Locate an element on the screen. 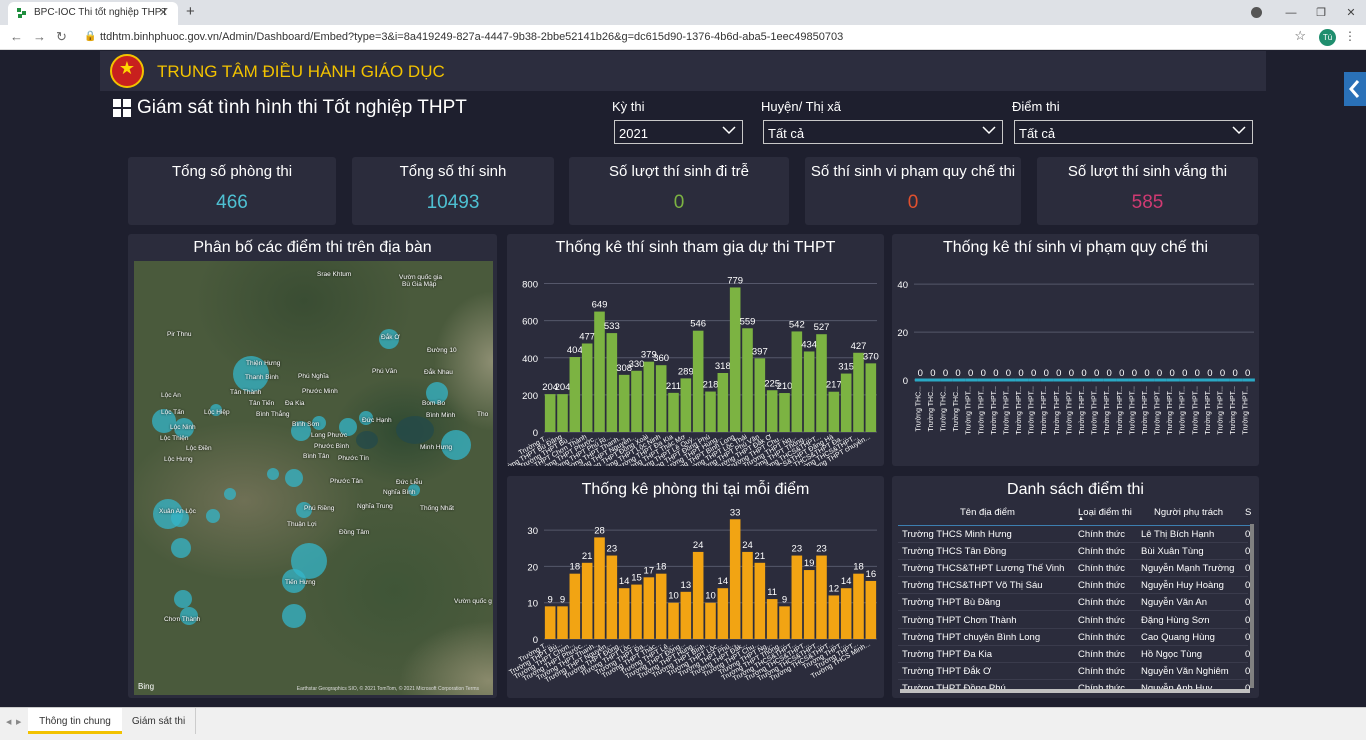  filter-site-select: Tất cả is located at coordinates (1133, 132).